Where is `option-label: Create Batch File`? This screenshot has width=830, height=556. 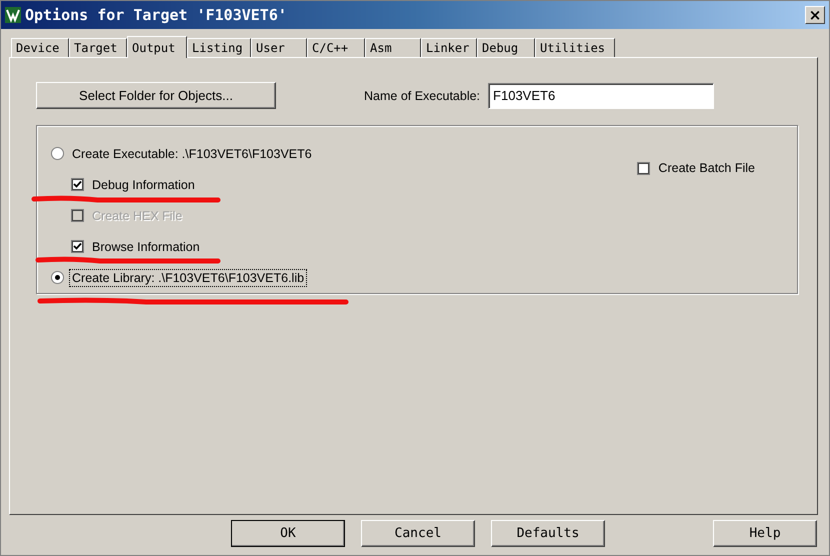
option-label: Create Batch File is located at coordinates (706, 168).